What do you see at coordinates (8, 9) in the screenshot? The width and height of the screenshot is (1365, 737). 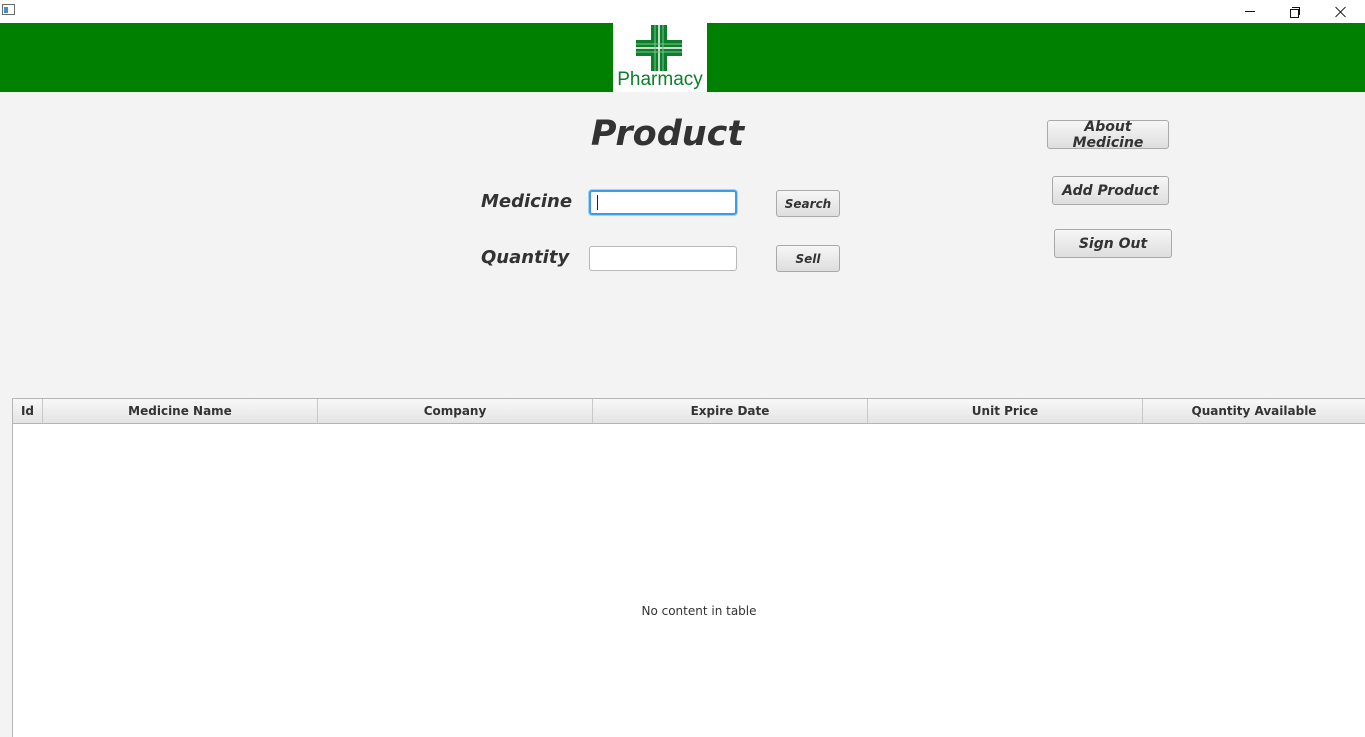 I see `app-icon` at bounding box center [8, 9].